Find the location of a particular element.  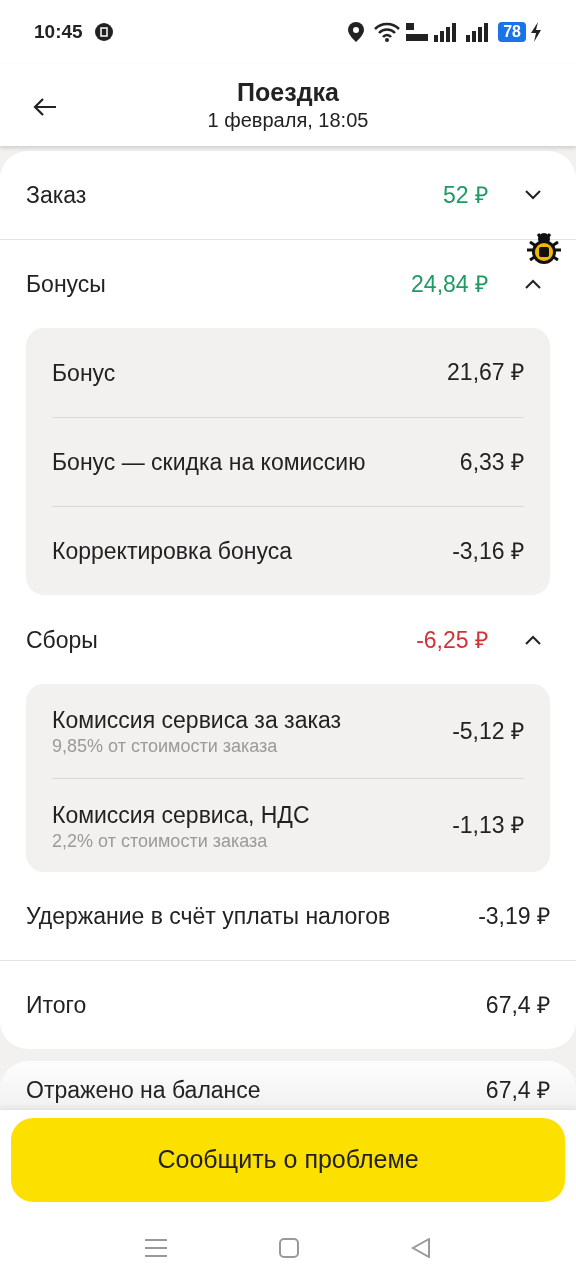

status-time: 10:45 is located at coordinates (58, 31).